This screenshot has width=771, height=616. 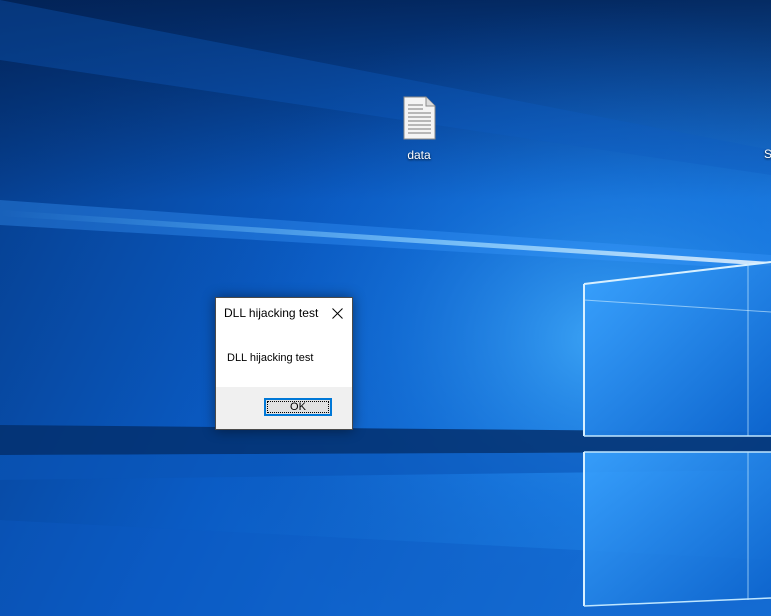 What do you see at coordinates (298, 407) in the screenshot?
I see `ok-button: OK` at bounding box center [298, 407].